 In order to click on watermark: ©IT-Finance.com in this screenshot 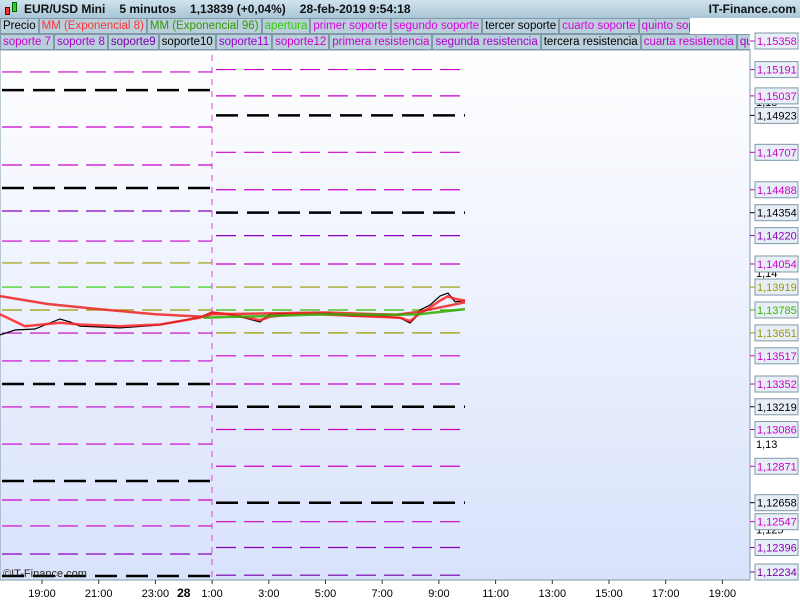, I will do `click(45, 574)`.